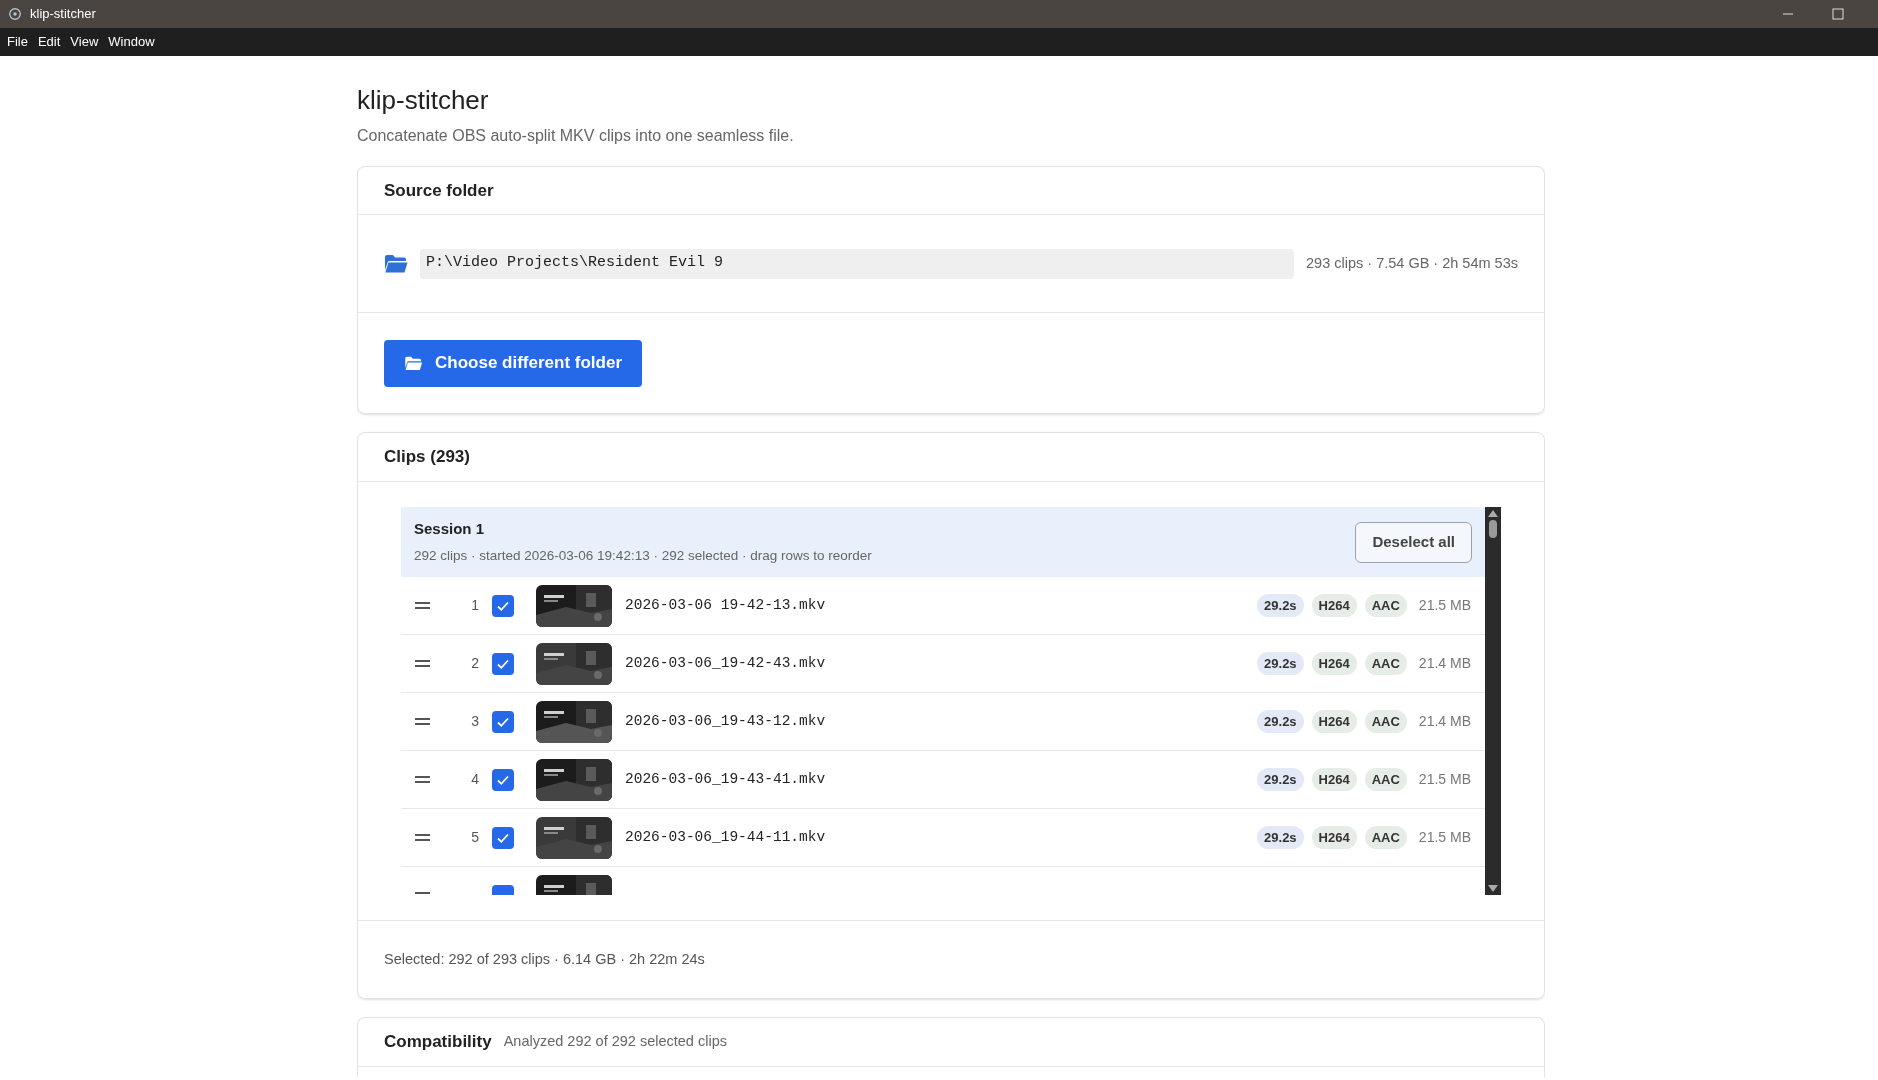 The height and width of the screenshot is (1080, 1878). What do you see at coordinates (544, 959) in the screenshot?
I see `selection-summary: Selected: 292 of 293 clips · 6.14 GB · 2h 22m 24s` at bounding box center [544, 959].